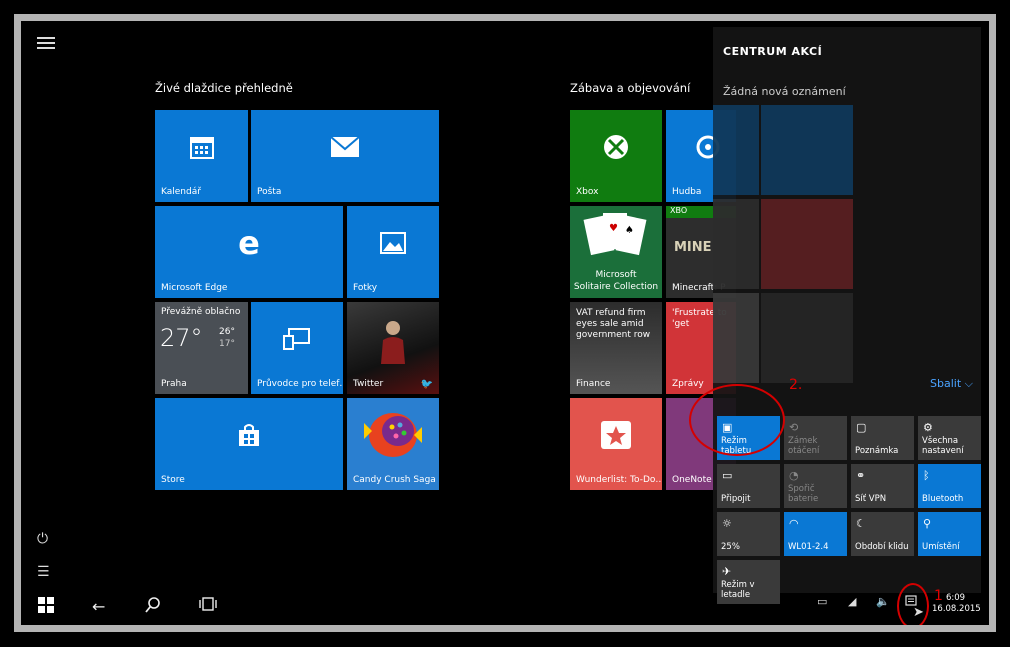  What do you see at coordinates (692, 480) in the screenshot?
I see `tile-label: OneNote` at bounding box center [692, 480].